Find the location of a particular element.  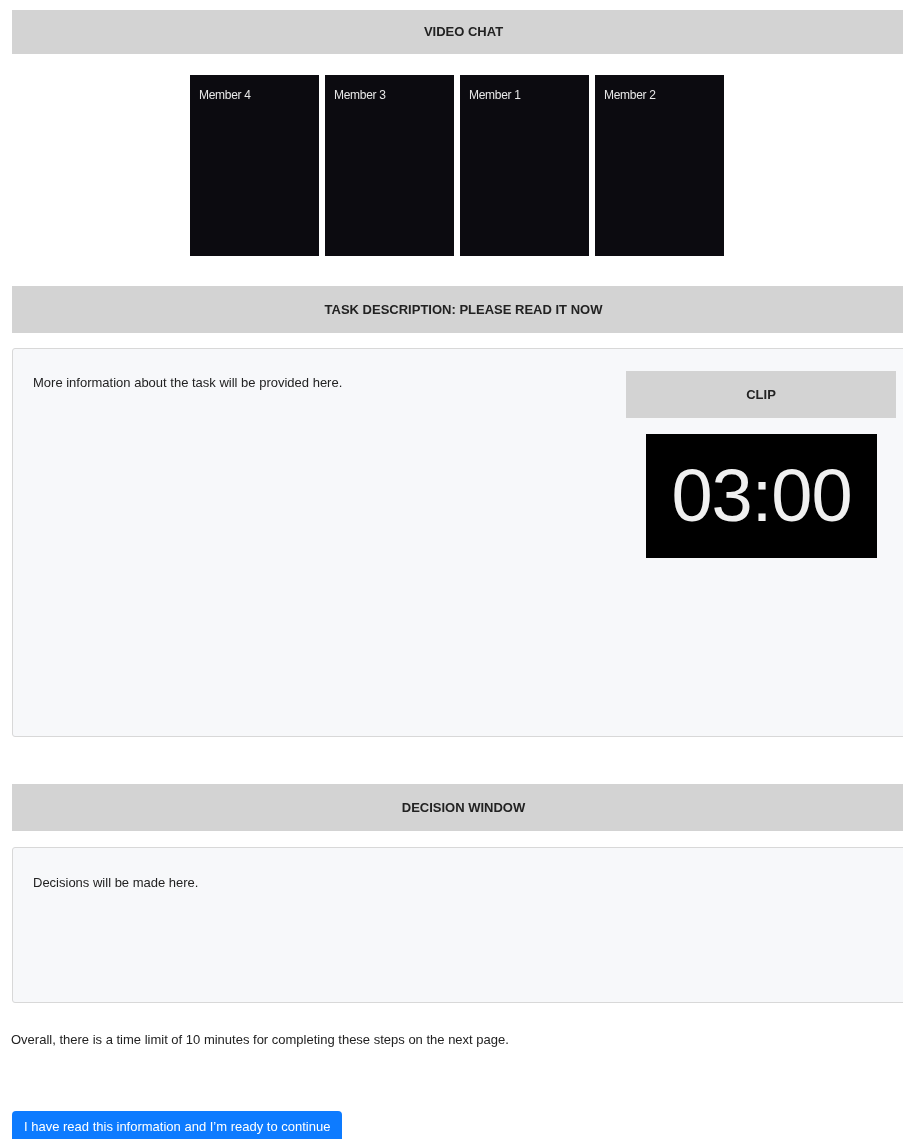

time-limit-note: Overall, there is a time limit of 10 minutes for completing these steps on the next page. is located at coordinates (260, 1040).